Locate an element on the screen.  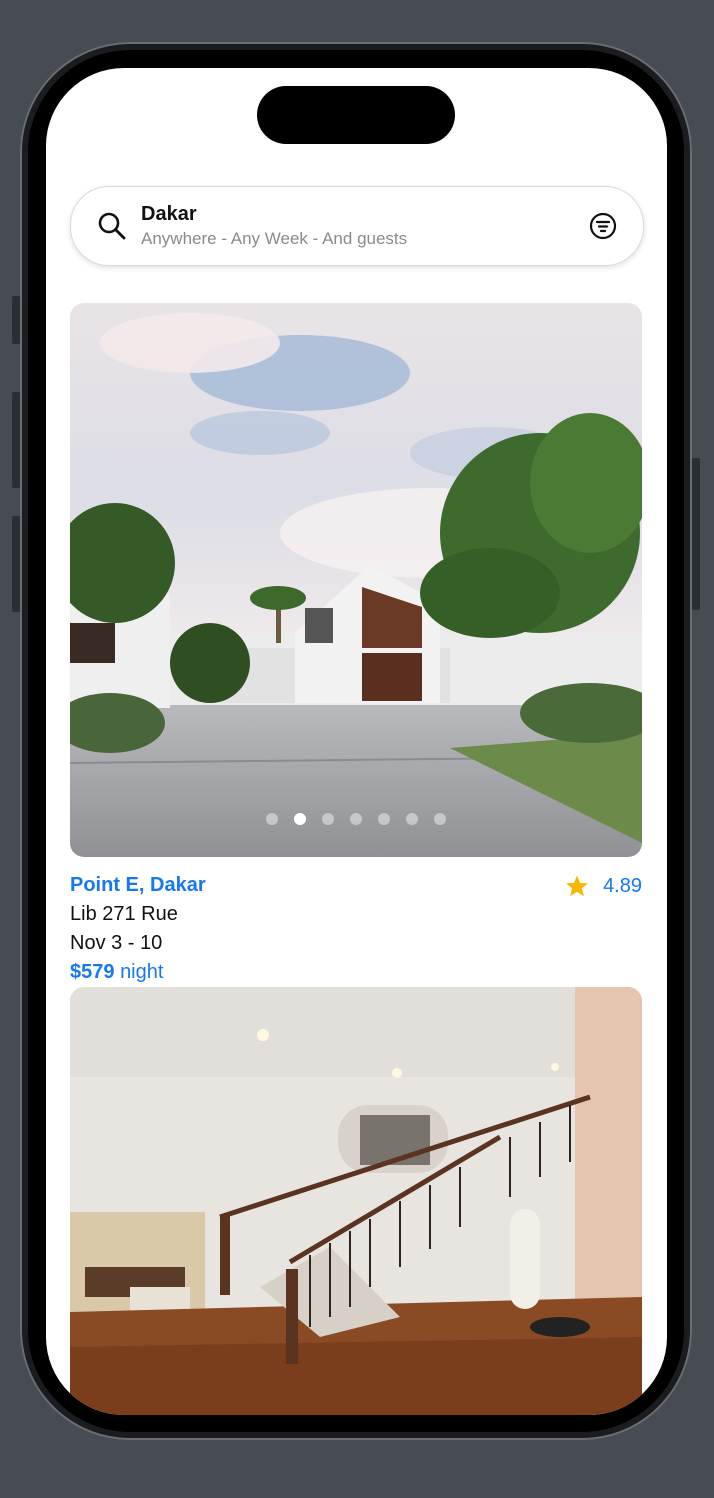
listing-title: Point E, Dakar is located at coordinates (138, 885).